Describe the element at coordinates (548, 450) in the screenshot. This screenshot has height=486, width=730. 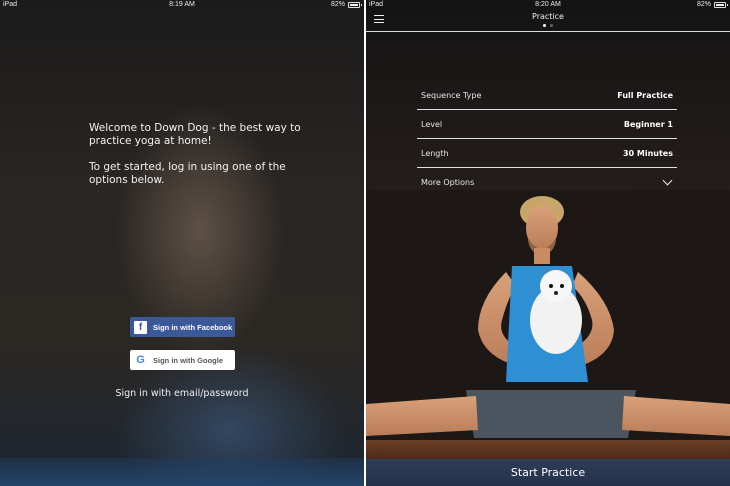
I see `floor` at that location.